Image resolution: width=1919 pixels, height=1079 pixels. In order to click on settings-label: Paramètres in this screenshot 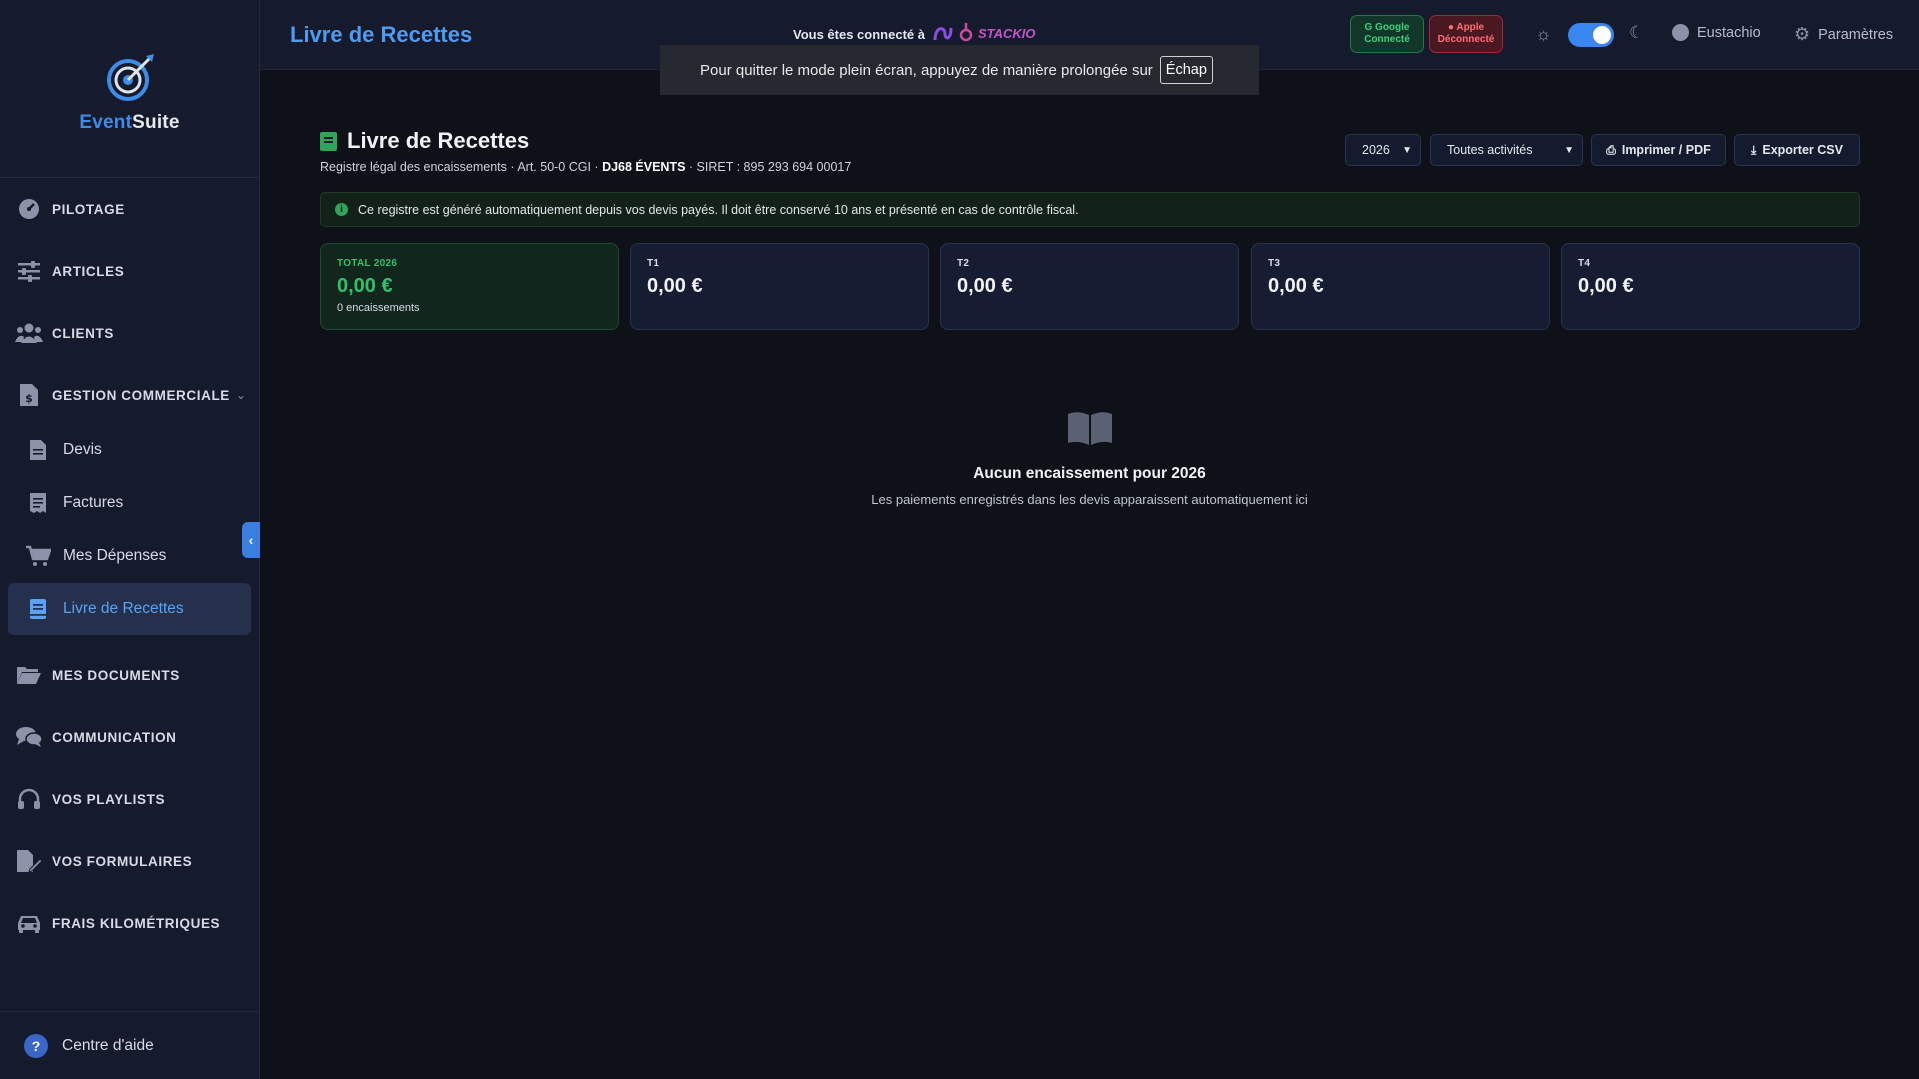, I will do `click(1856, 34)`.